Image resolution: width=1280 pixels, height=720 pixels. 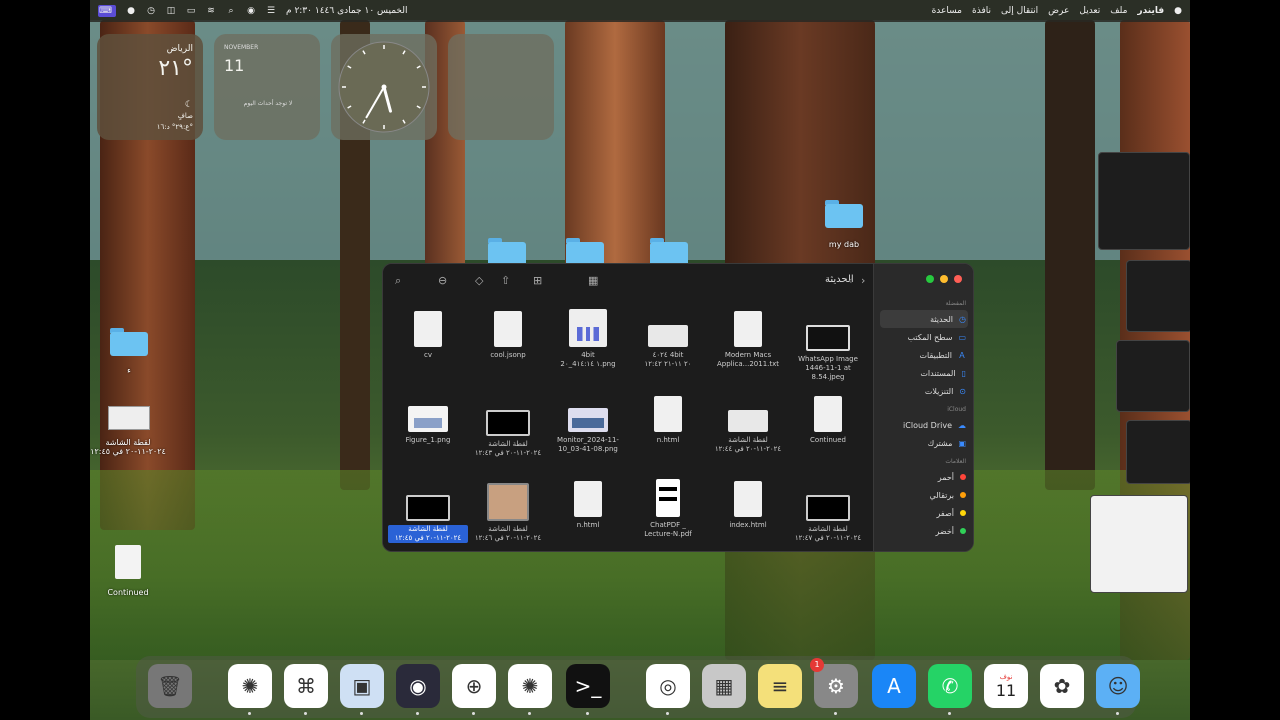 I want to click on back-icon: ‹, so click(x=850, y=280).